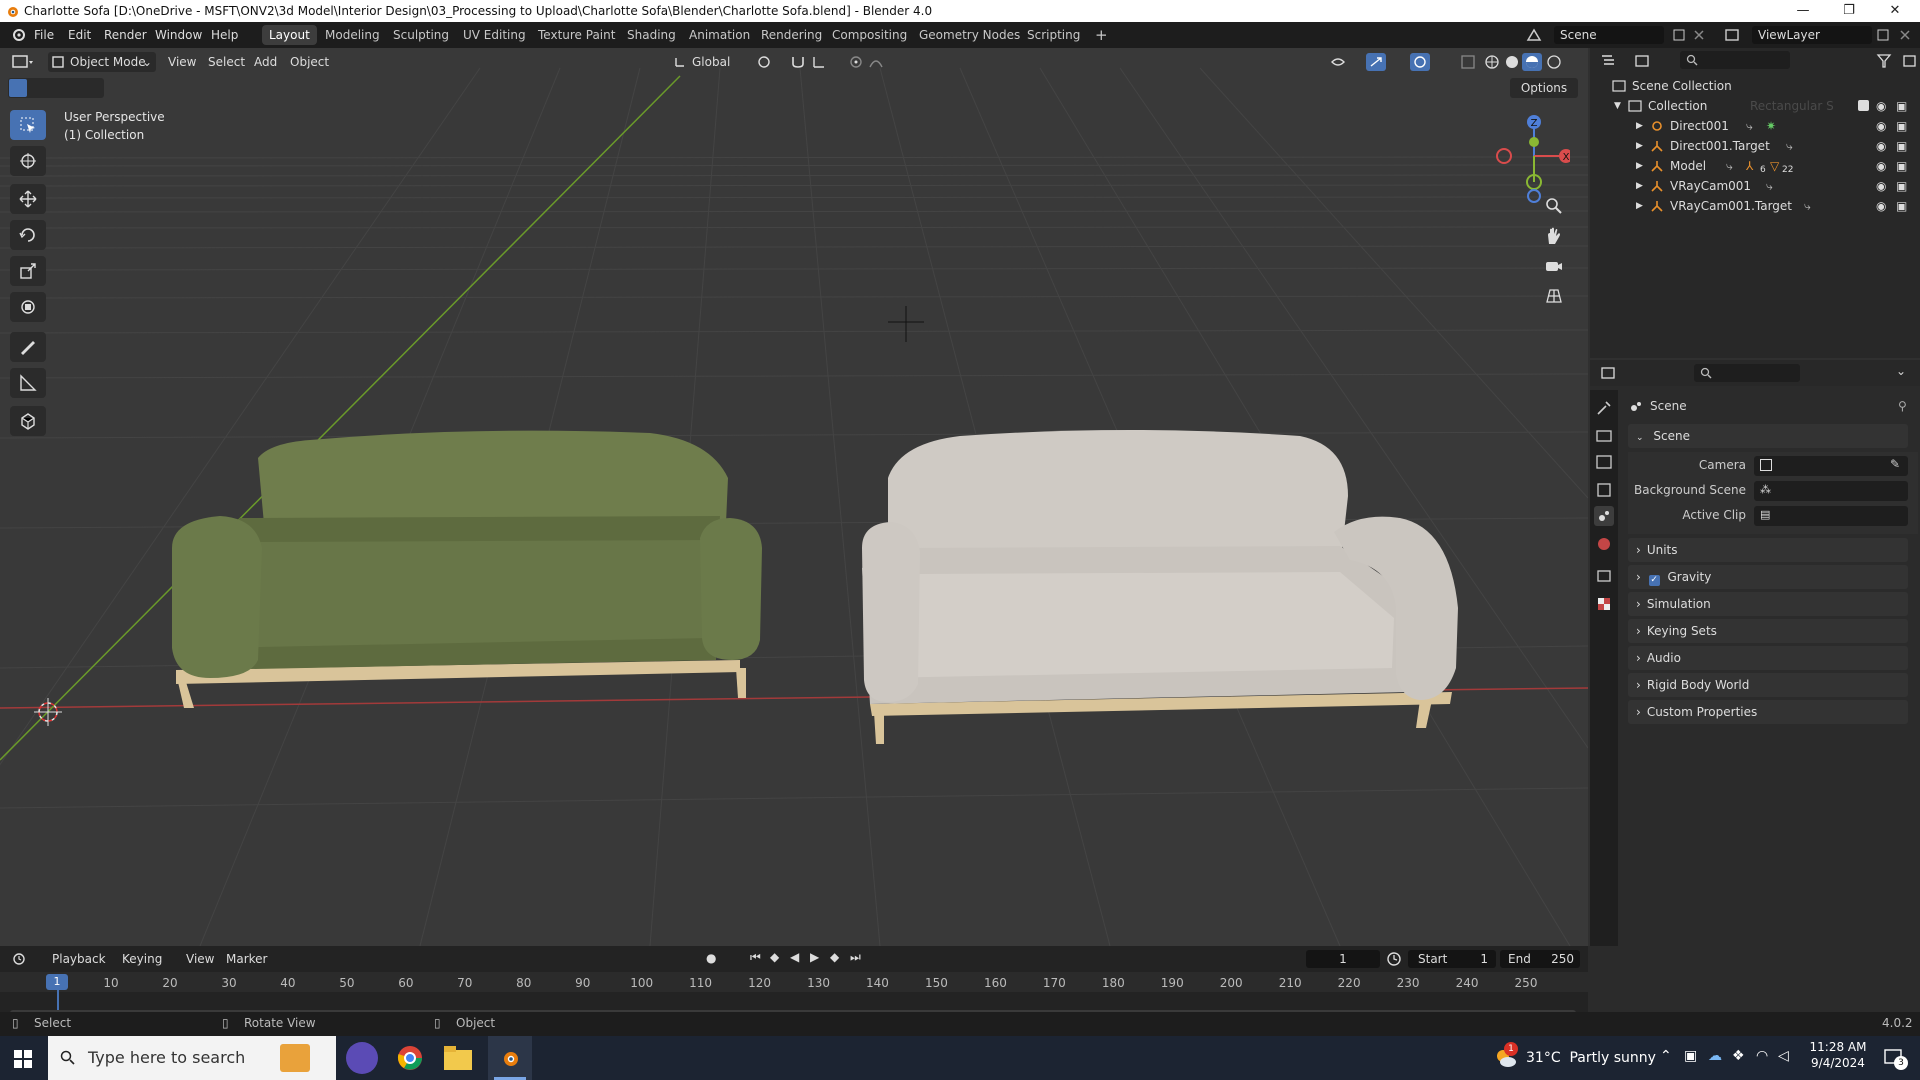  I want to click on outliner-row-model: ▶ Model ⤷ ⅄ 6 ▽ 22 ◉ ▣, so click(1755, 166).